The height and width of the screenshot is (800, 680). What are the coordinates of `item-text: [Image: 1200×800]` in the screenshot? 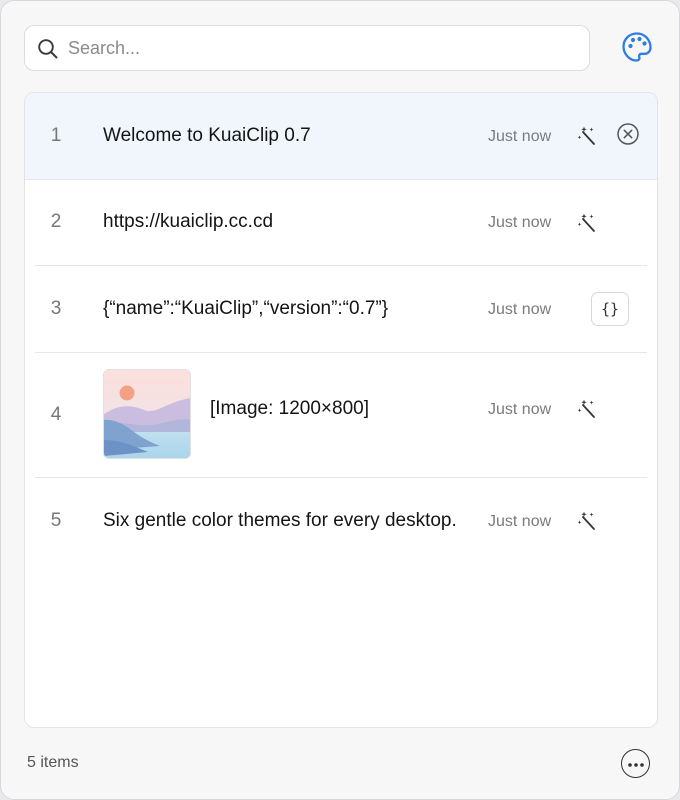 It's located at (289, 408).